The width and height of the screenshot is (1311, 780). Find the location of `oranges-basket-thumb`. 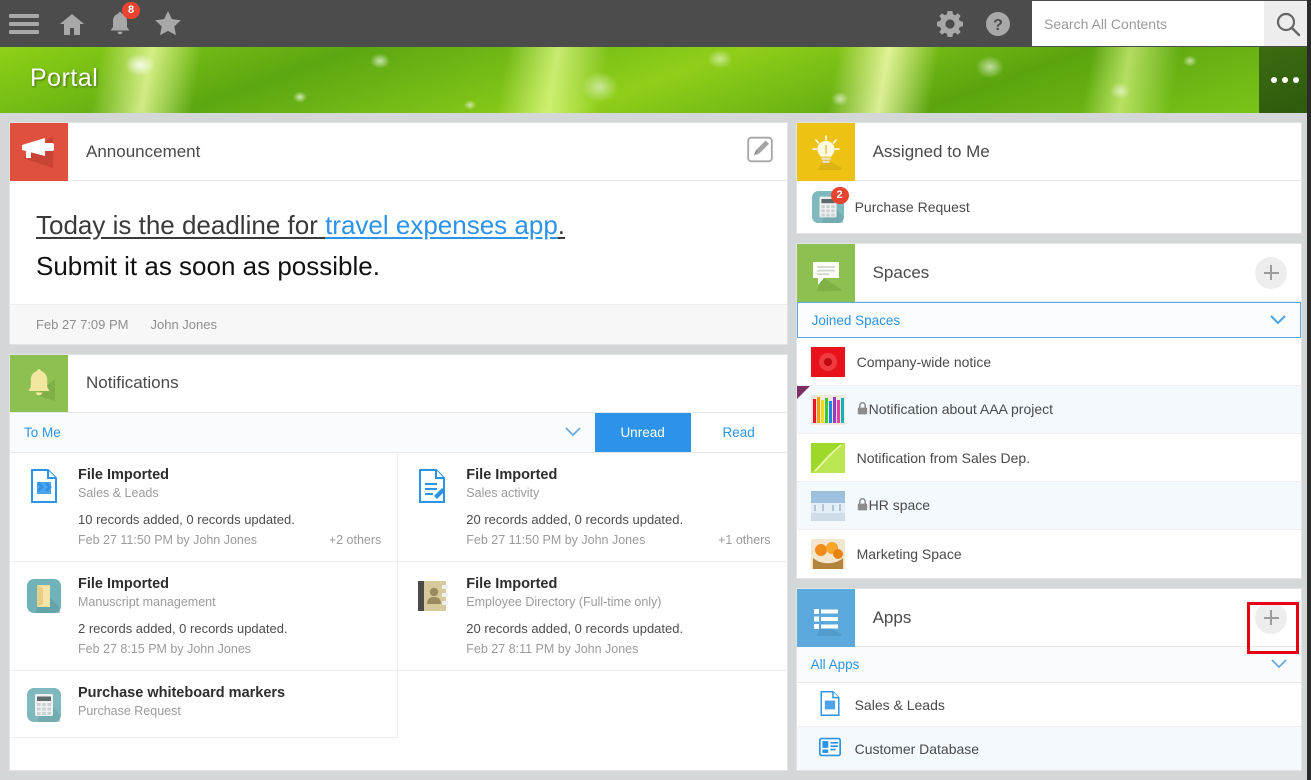

oranges-basket-thumb is located at coordinates (827, 554).